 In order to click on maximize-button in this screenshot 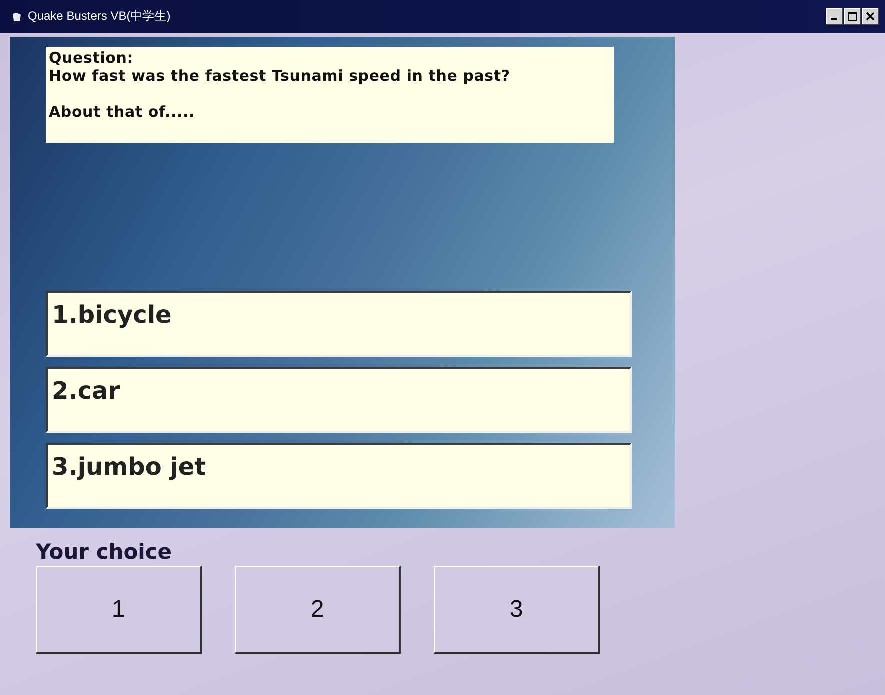, I will do `click(852, 16)`.